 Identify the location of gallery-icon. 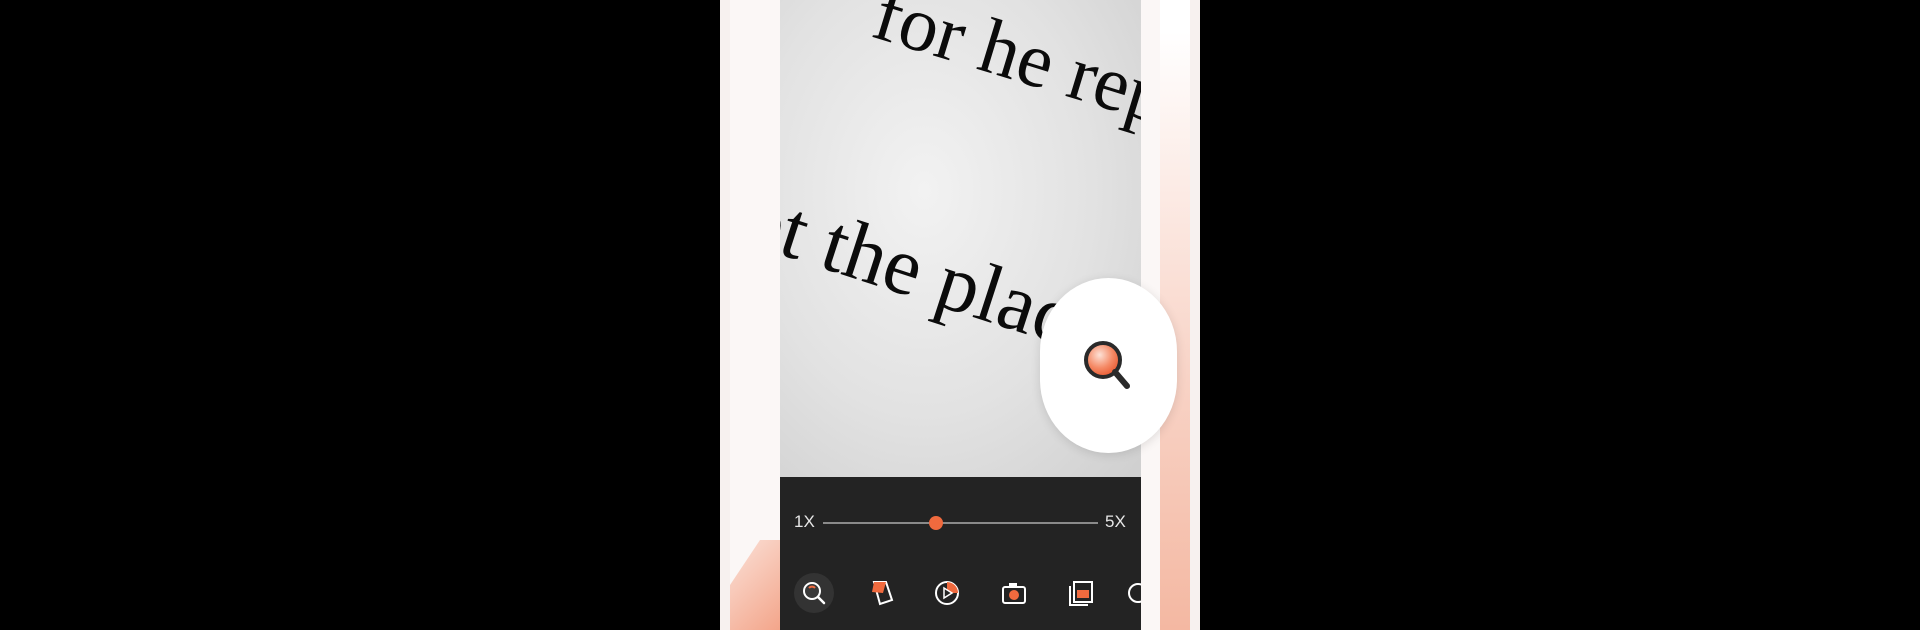
(1081, 593).